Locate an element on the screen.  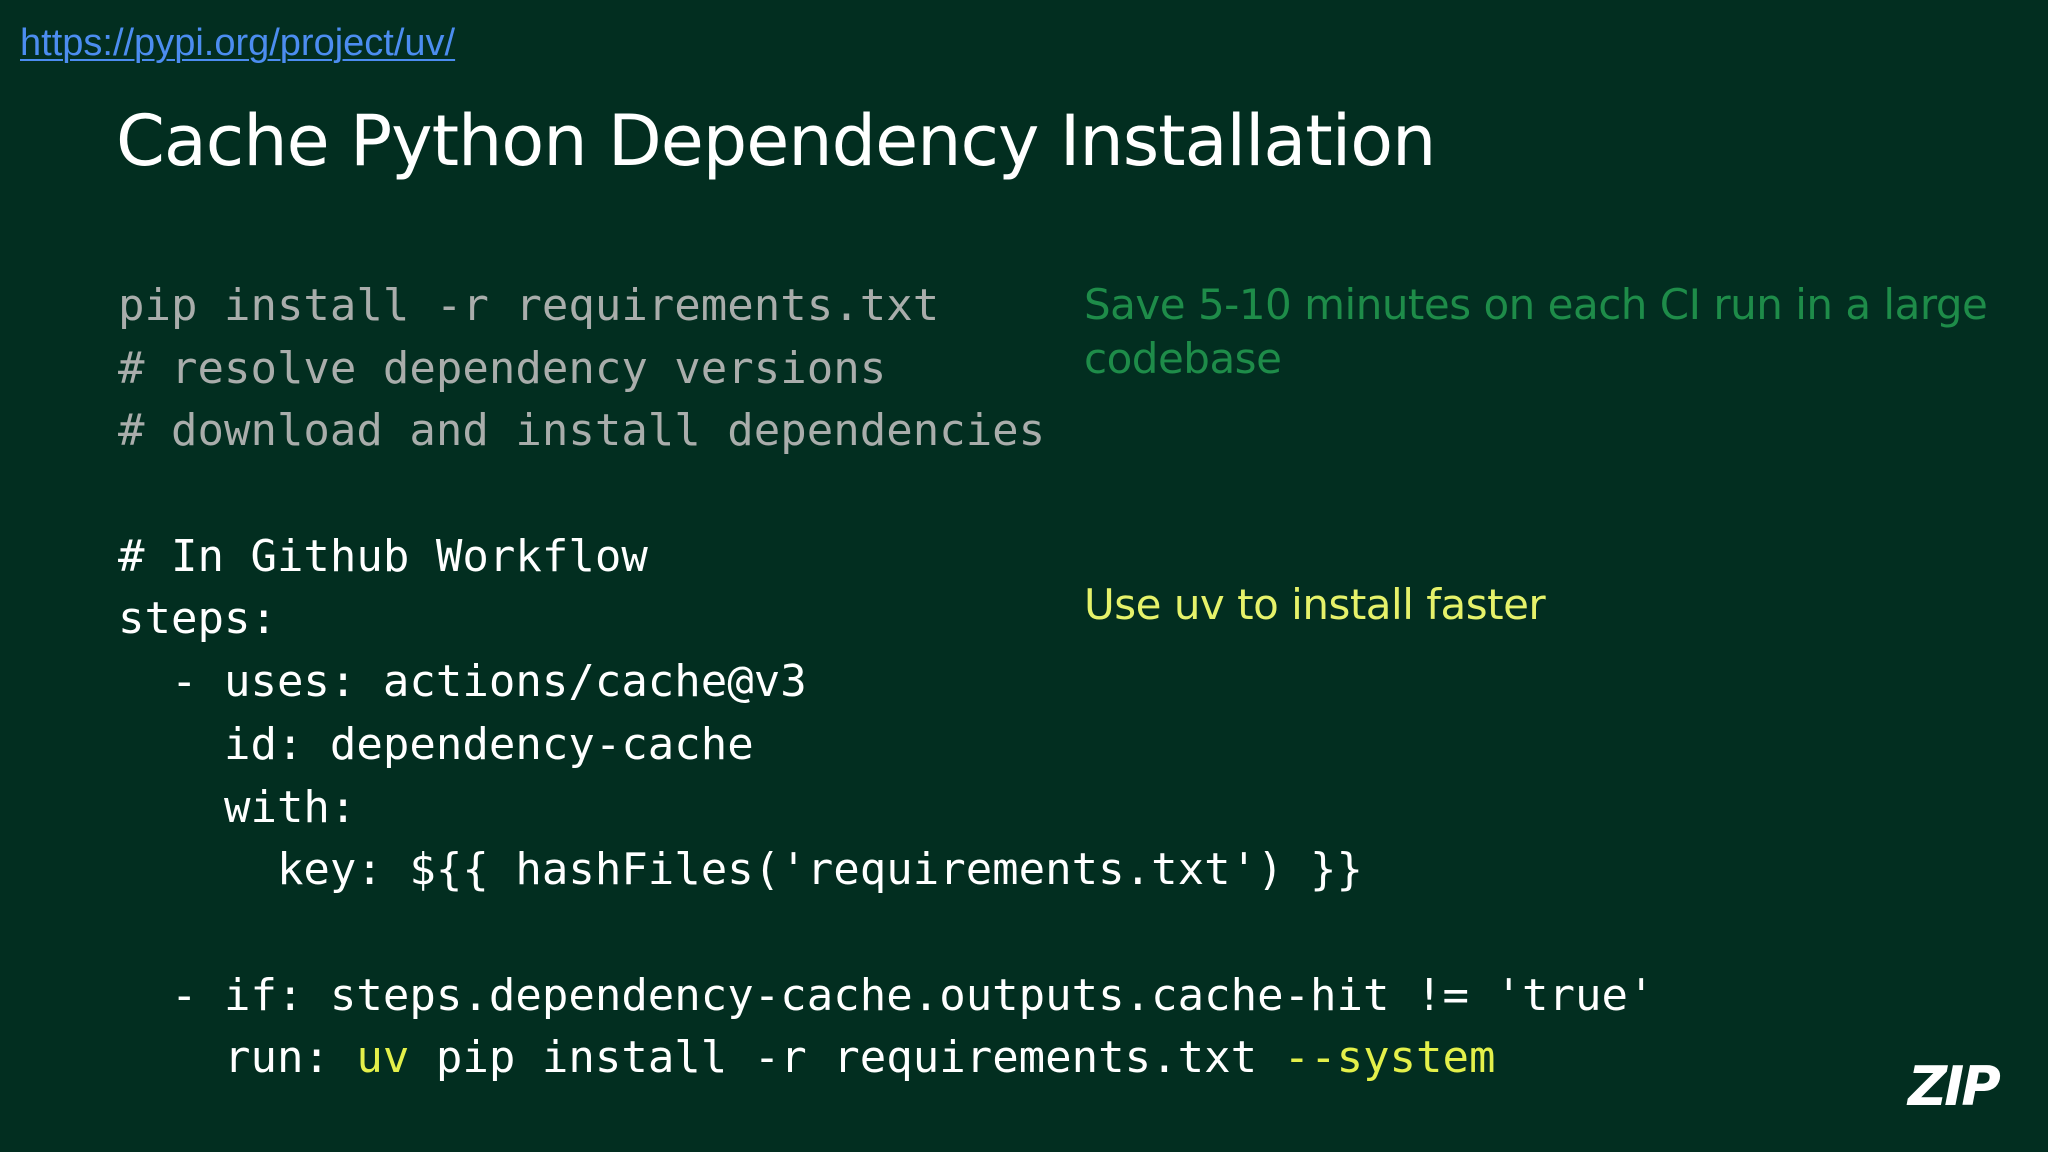
code-line-with: with: is located at coordinates (237, 807).